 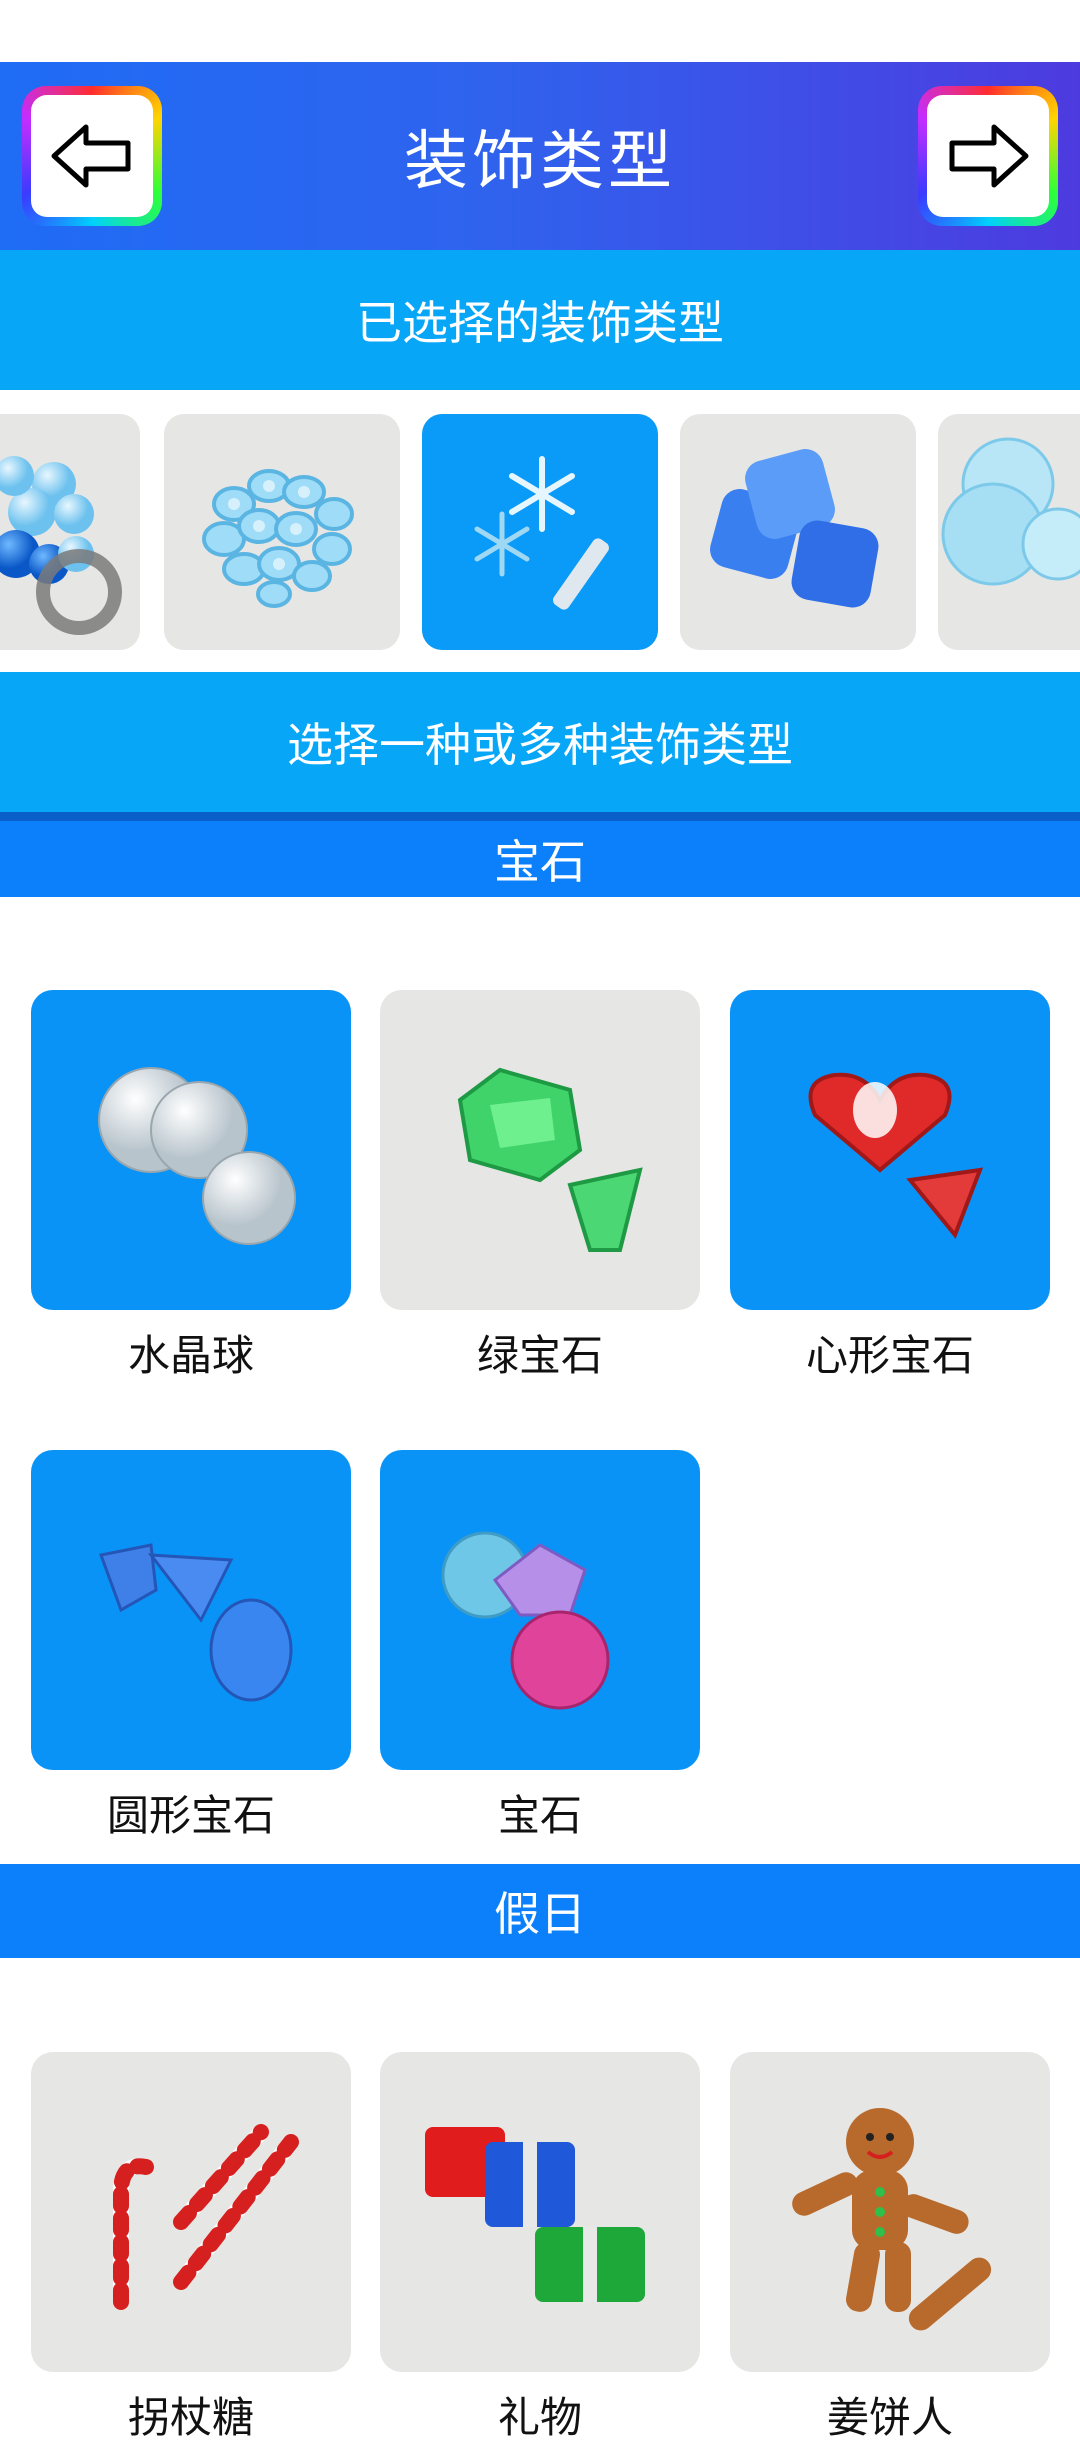 I want to click on choose-types-label: 选择一种或多种装饰类型, so click(x=540, y=742).